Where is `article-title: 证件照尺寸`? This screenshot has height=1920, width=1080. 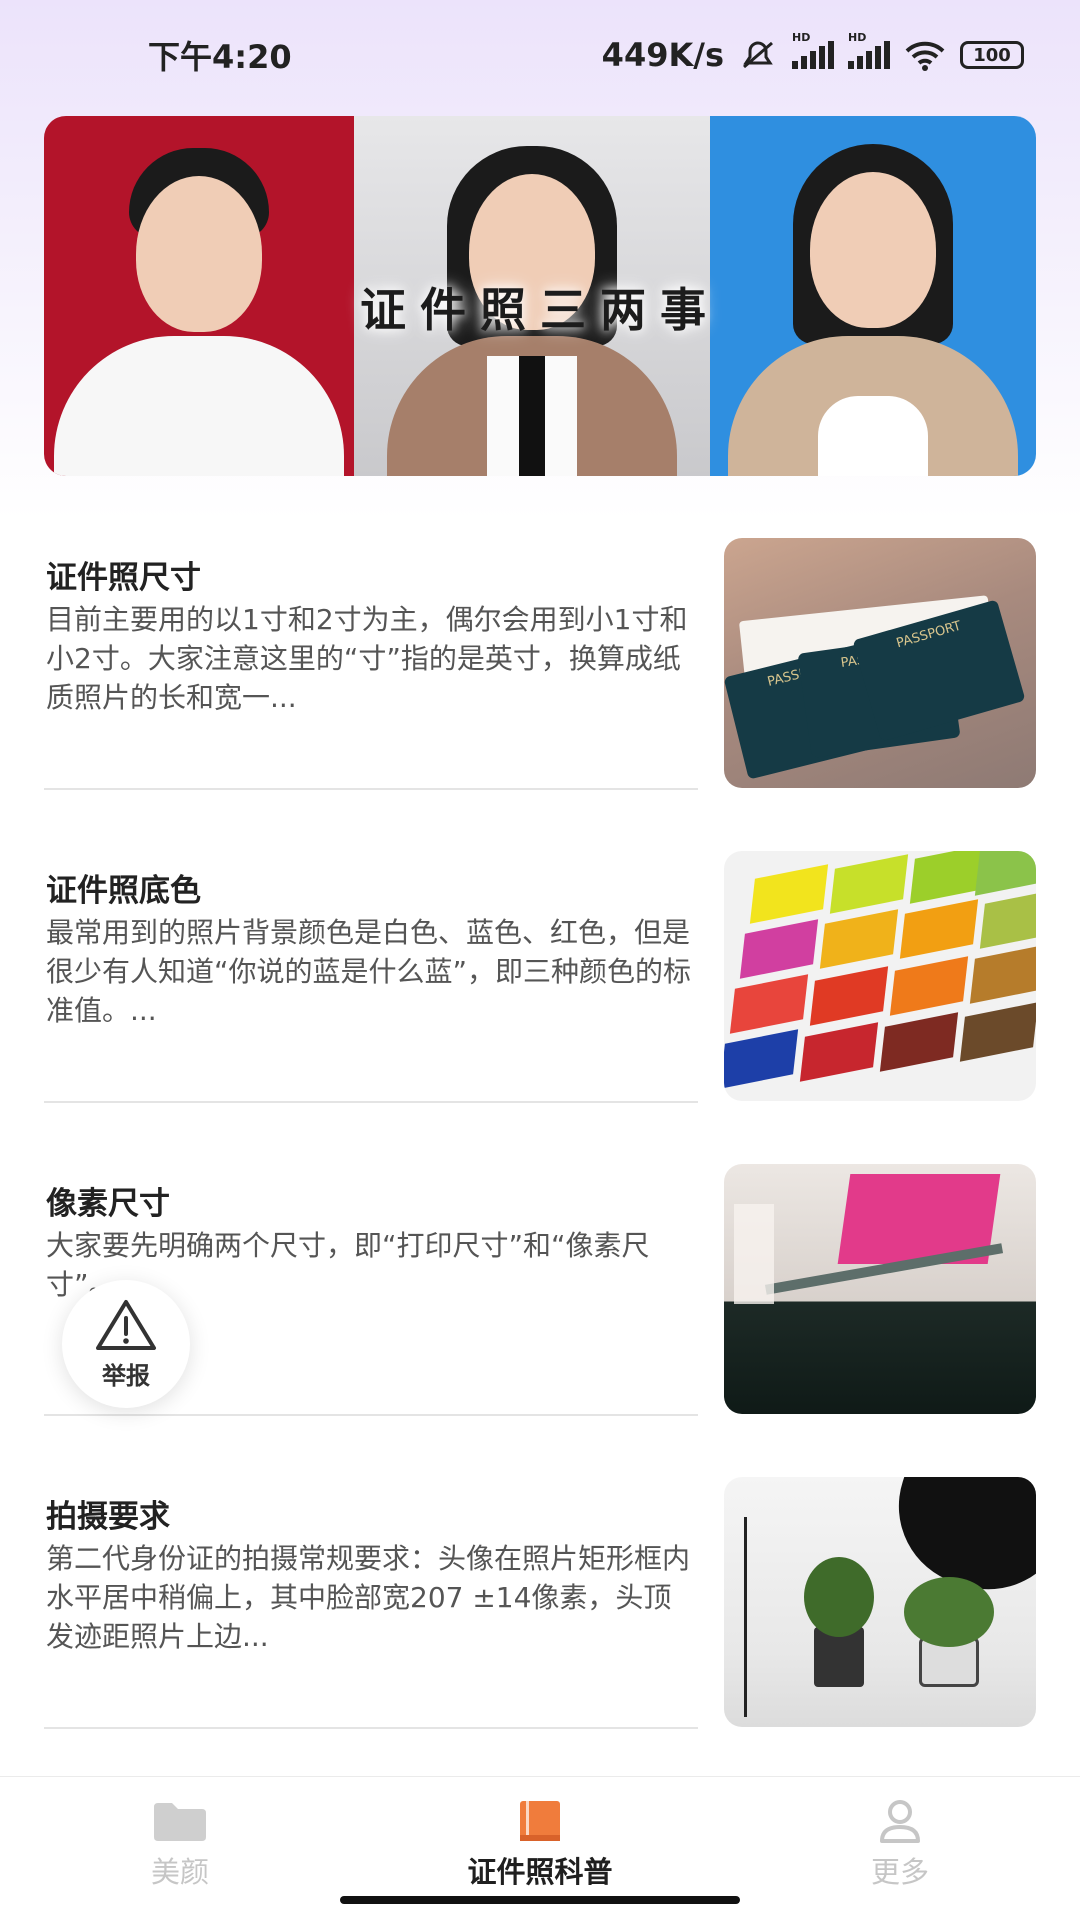 article-title: 证件照尺寸 is located at coordinates (123, 578).